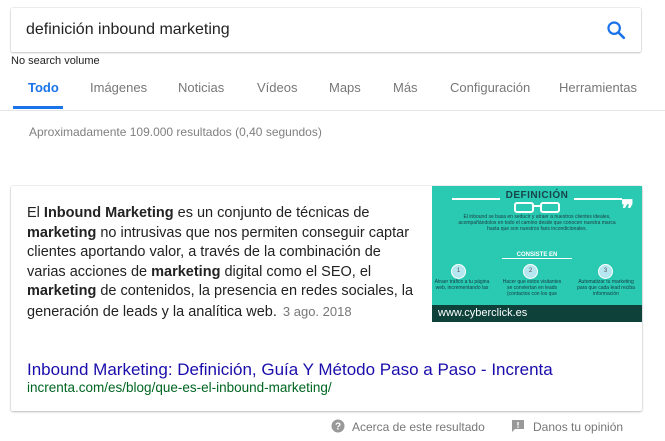 The image size is (665, 441). Describe the element at coordinates (627, 208) in the screenshot. I see `quote-icon: ❞` at that location.